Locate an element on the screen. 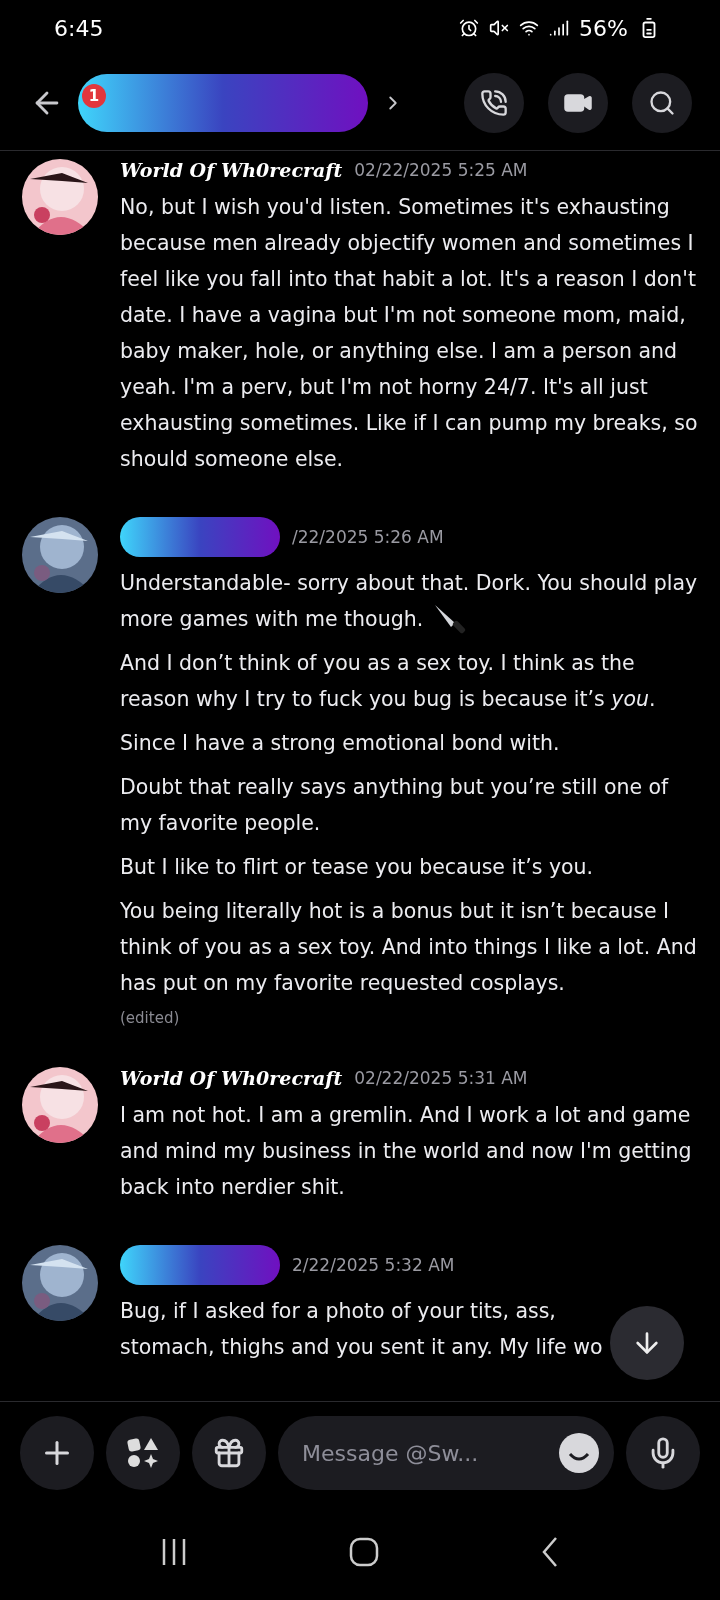 This screenshot has height=1600, width=720. voice-call-button is located at coordinates (494, 103).